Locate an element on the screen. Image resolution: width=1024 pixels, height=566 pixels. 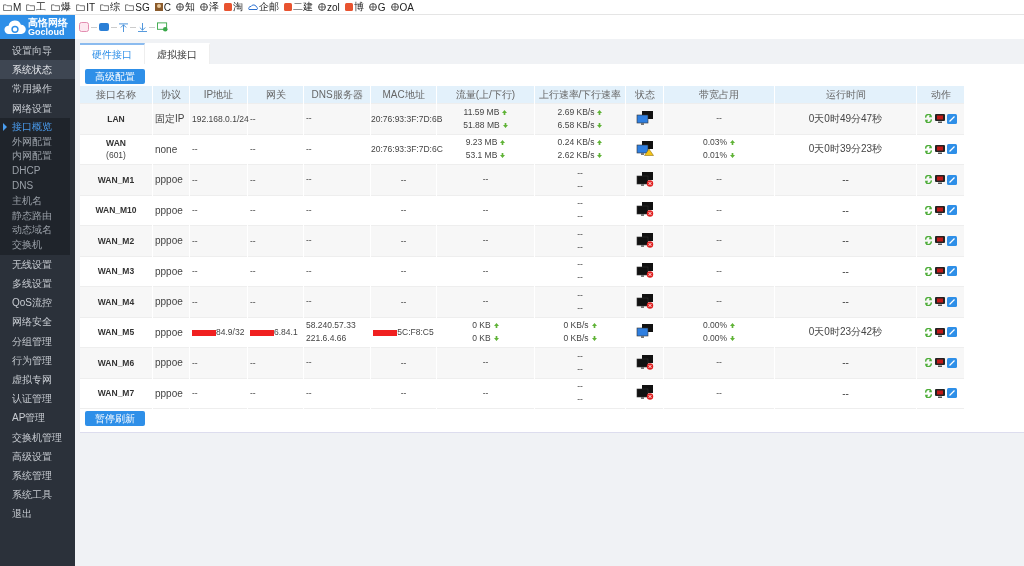
bookmark-link: 企邮 is located at coordinates (263, 7).